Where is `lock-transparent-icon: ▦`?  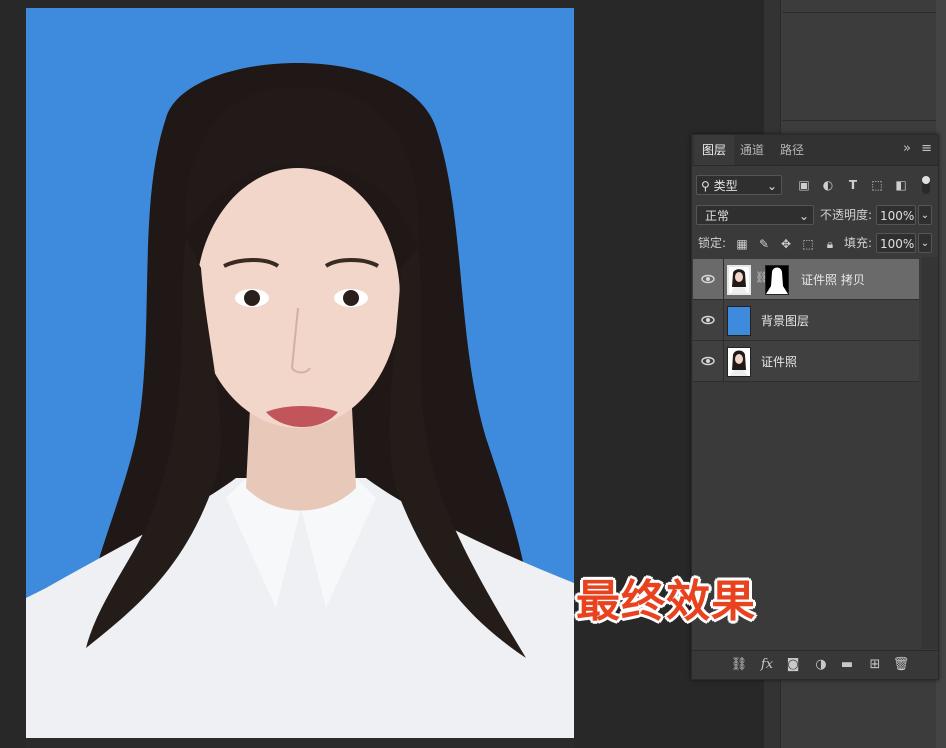 lock-transparent-icon: ▦ is located at coordinates (742, 244).